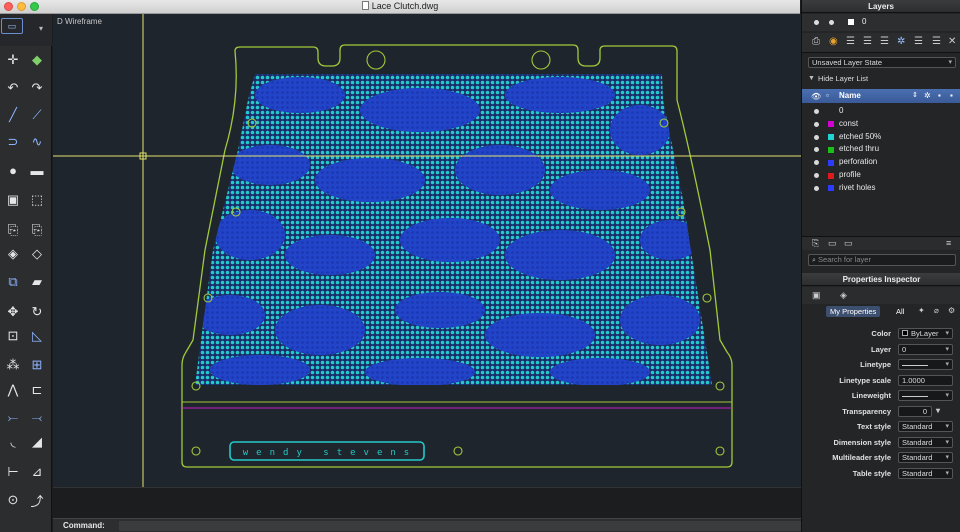 The width and height of the screenshot is (960, 532). I want to click on freeze-column-icon: ✲, so click(927, 95).